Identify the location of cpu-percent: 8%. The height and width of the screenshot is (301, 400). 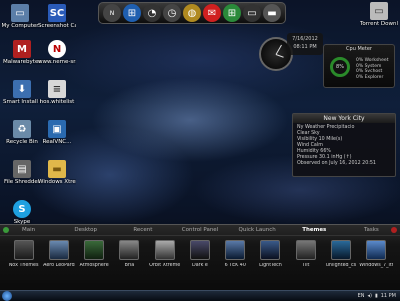
(340, 67).